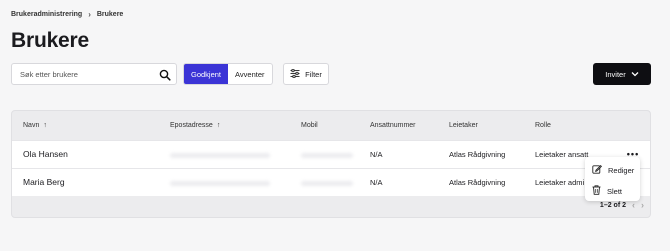  What do you see at coordinates (596, 191) in the screenshot?
I see `trash-icon` at bounding box center [596, 191].